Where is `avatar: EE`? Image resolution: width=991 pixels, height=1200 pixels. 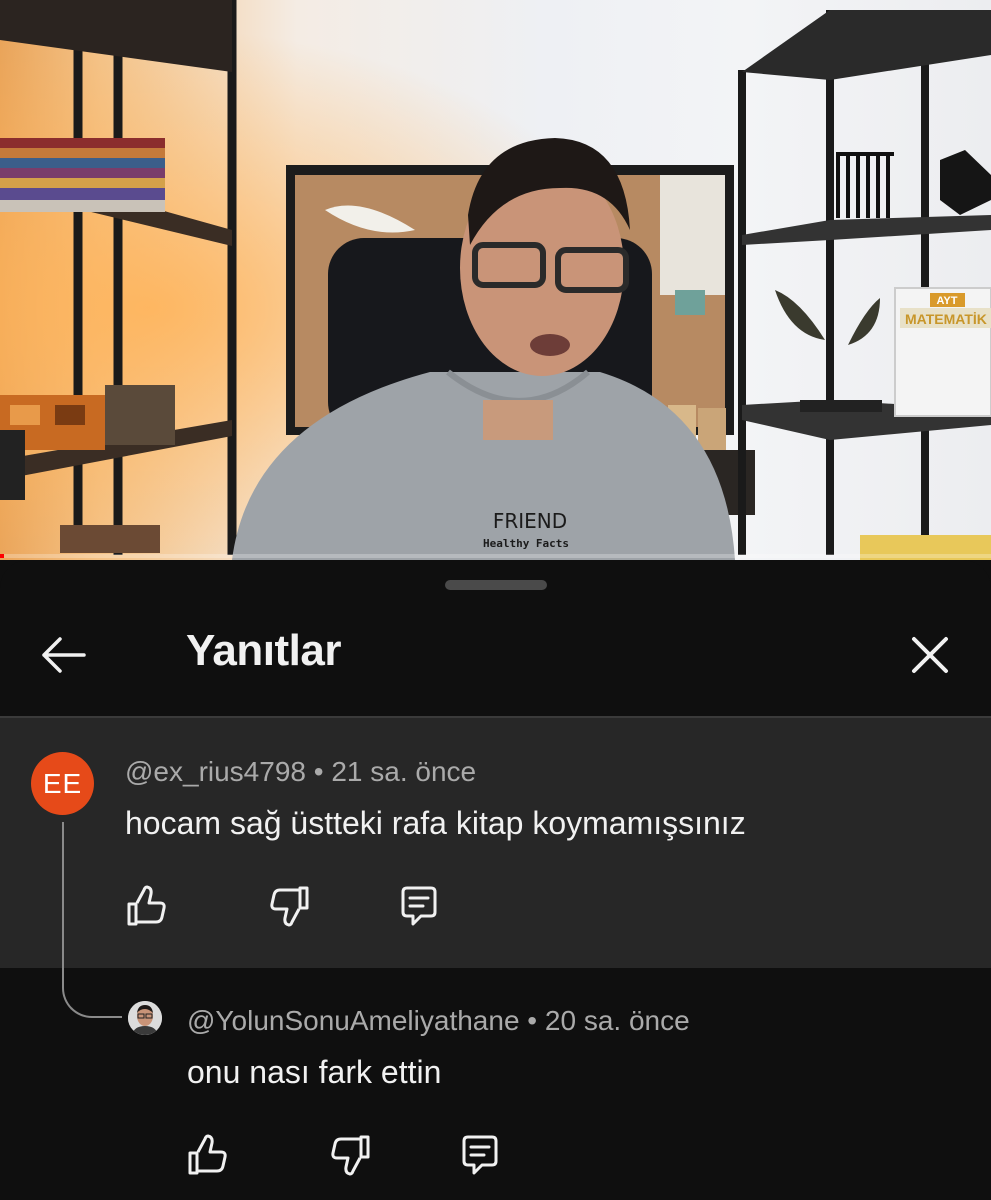 avatar: EE is located at coordinates (62, 783).